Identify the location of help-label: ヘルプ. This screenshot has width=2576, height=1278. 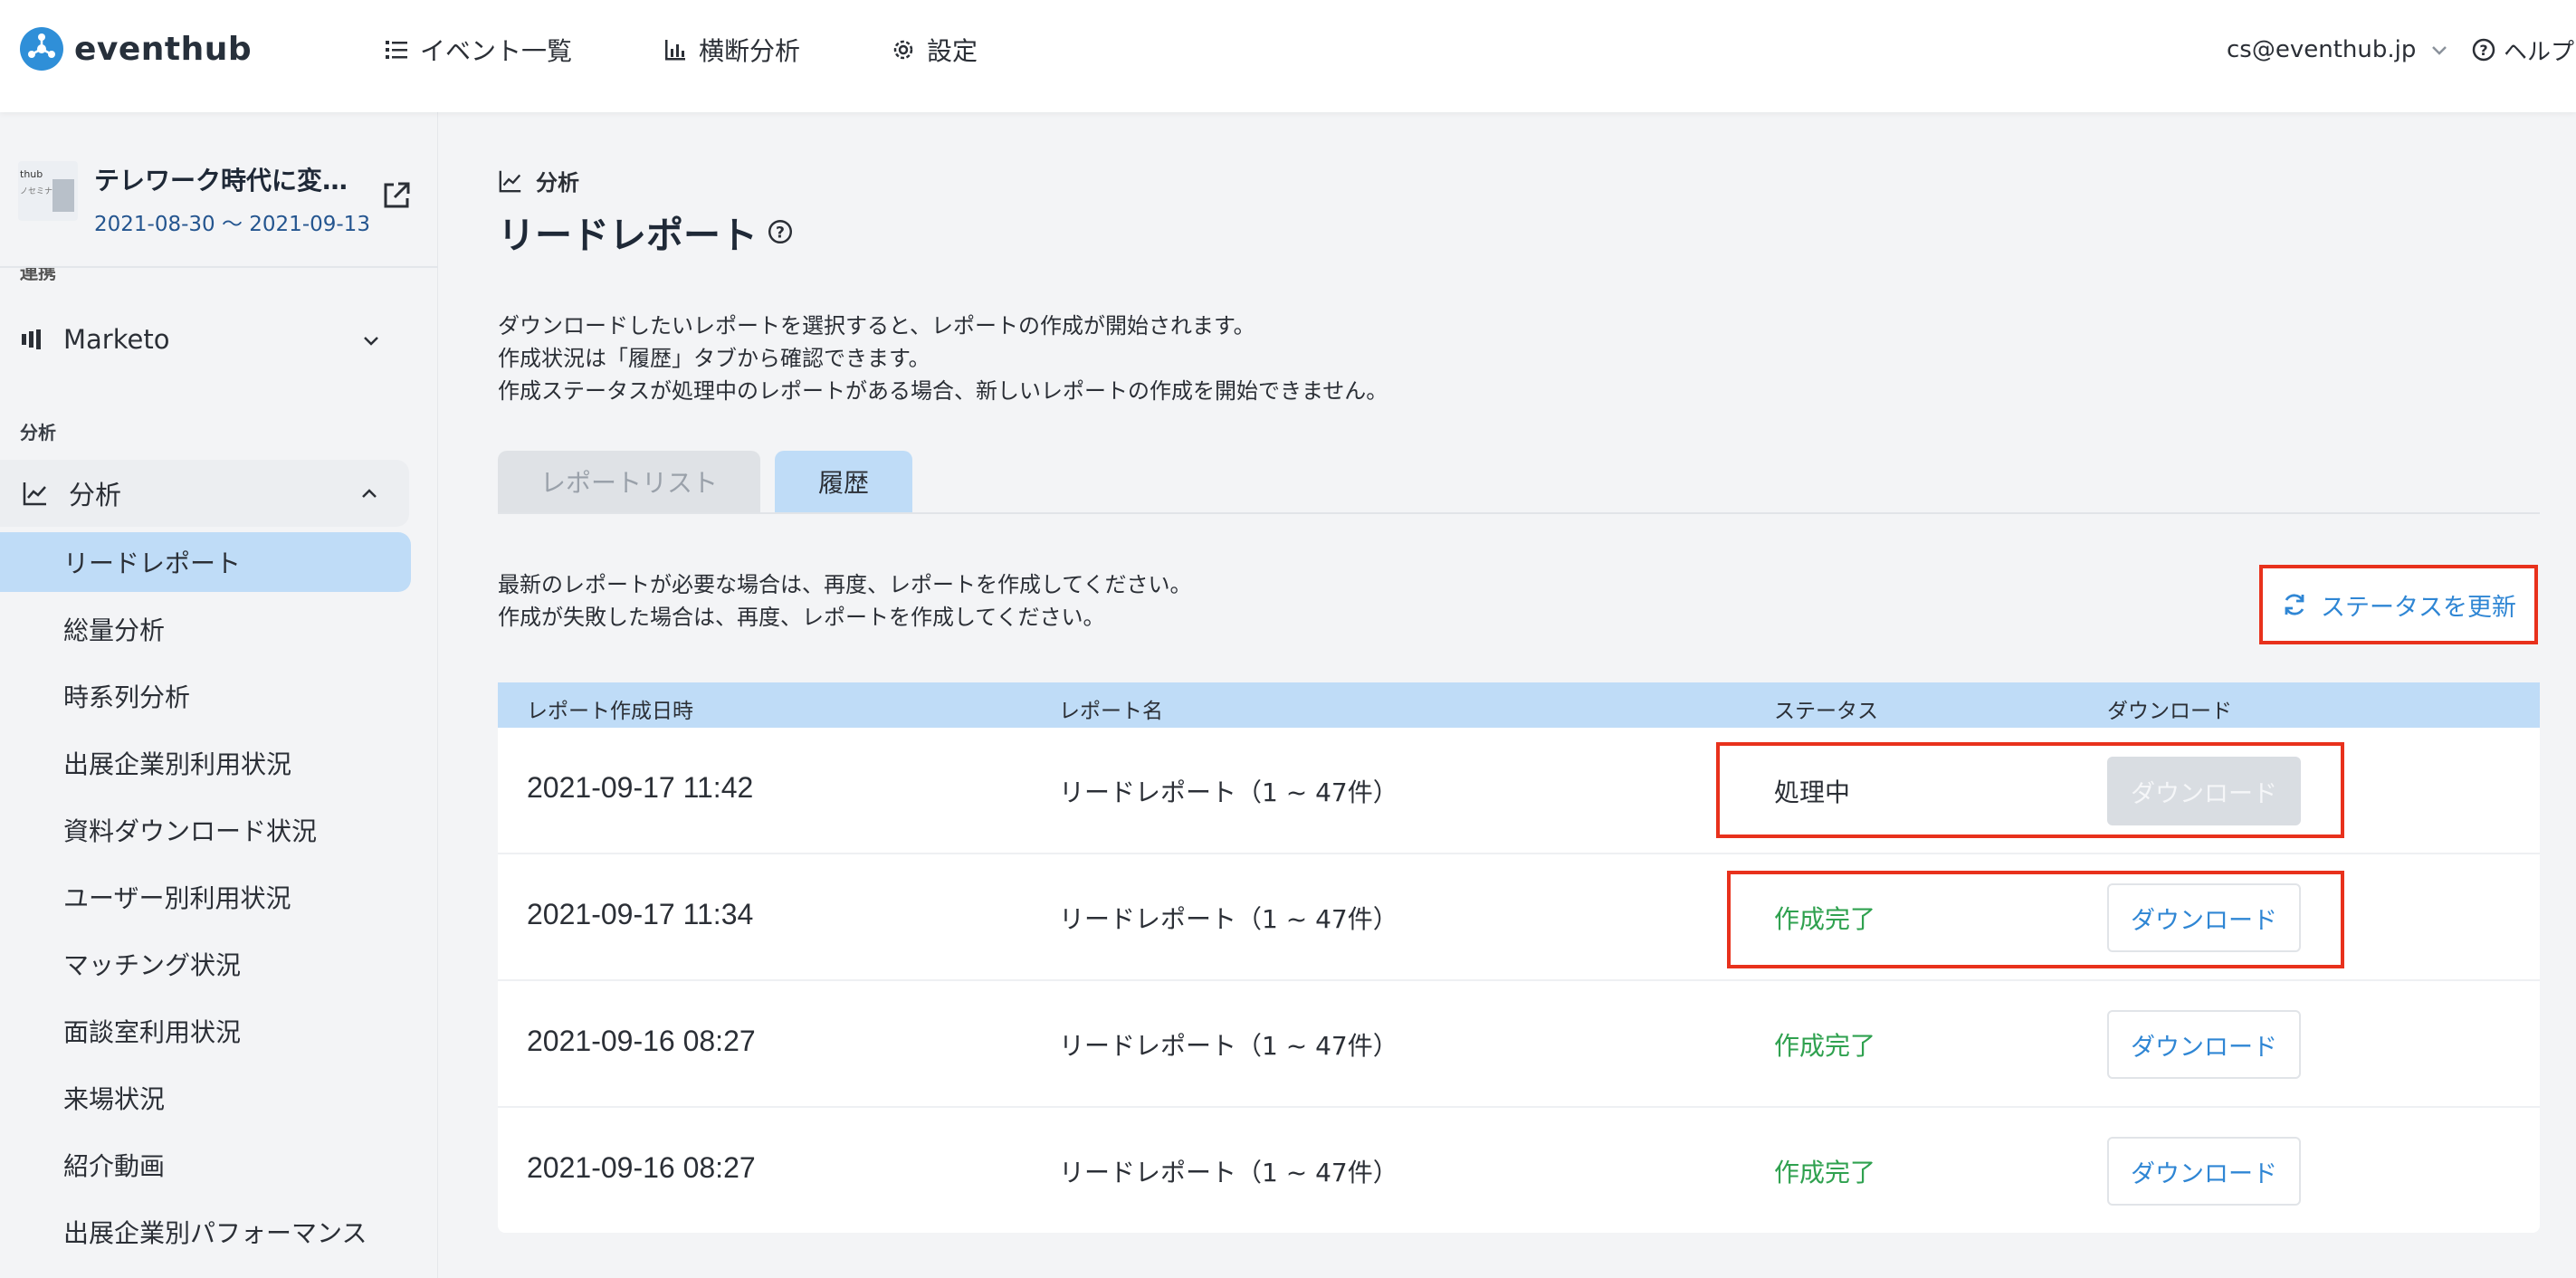
(2539, 52).